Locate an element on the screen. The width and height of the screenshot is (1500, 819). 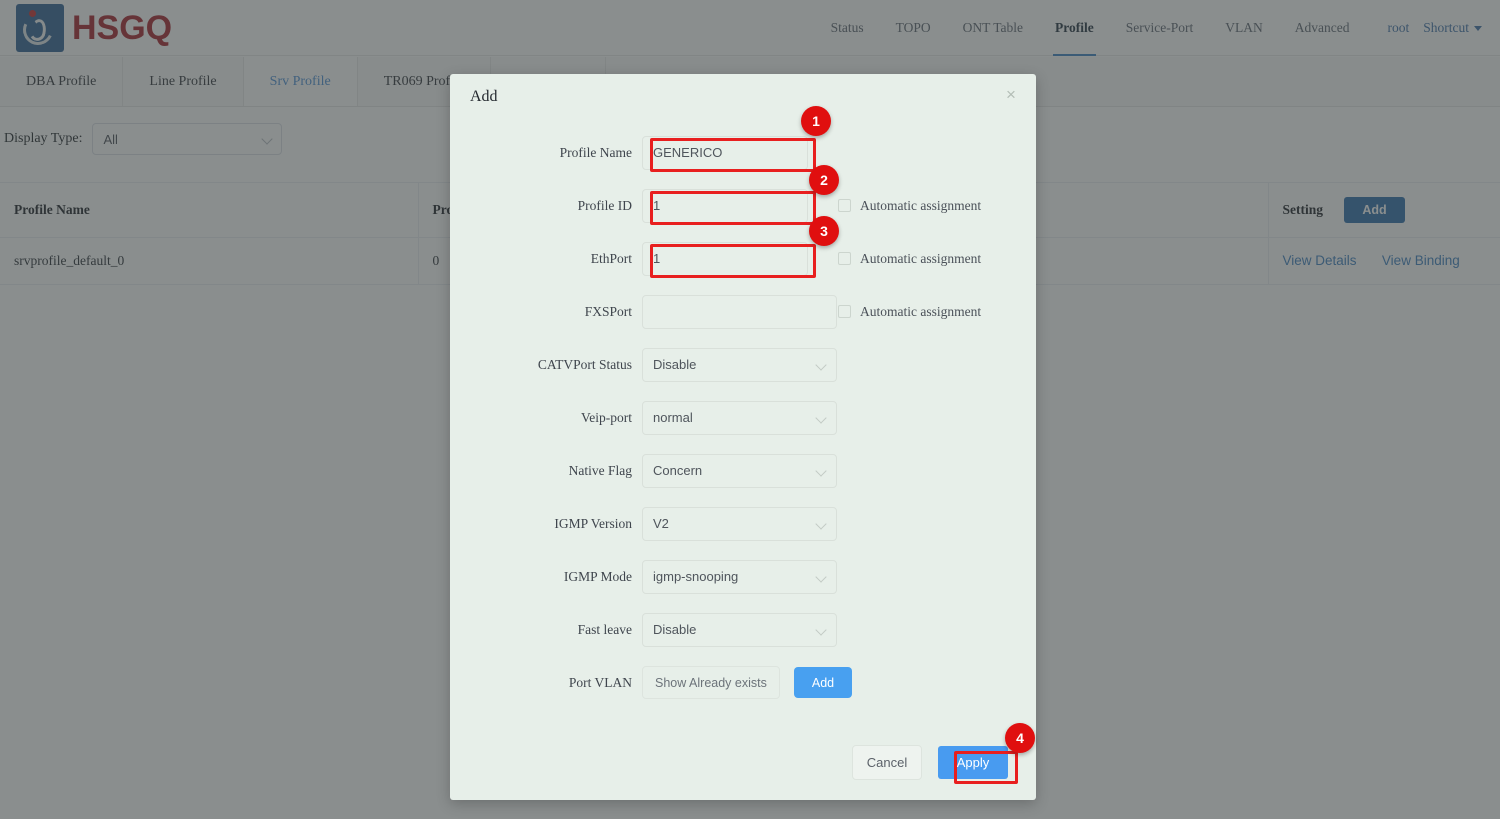
show-already-exists-button: Show Already exists is located at coordinates (711, 682).